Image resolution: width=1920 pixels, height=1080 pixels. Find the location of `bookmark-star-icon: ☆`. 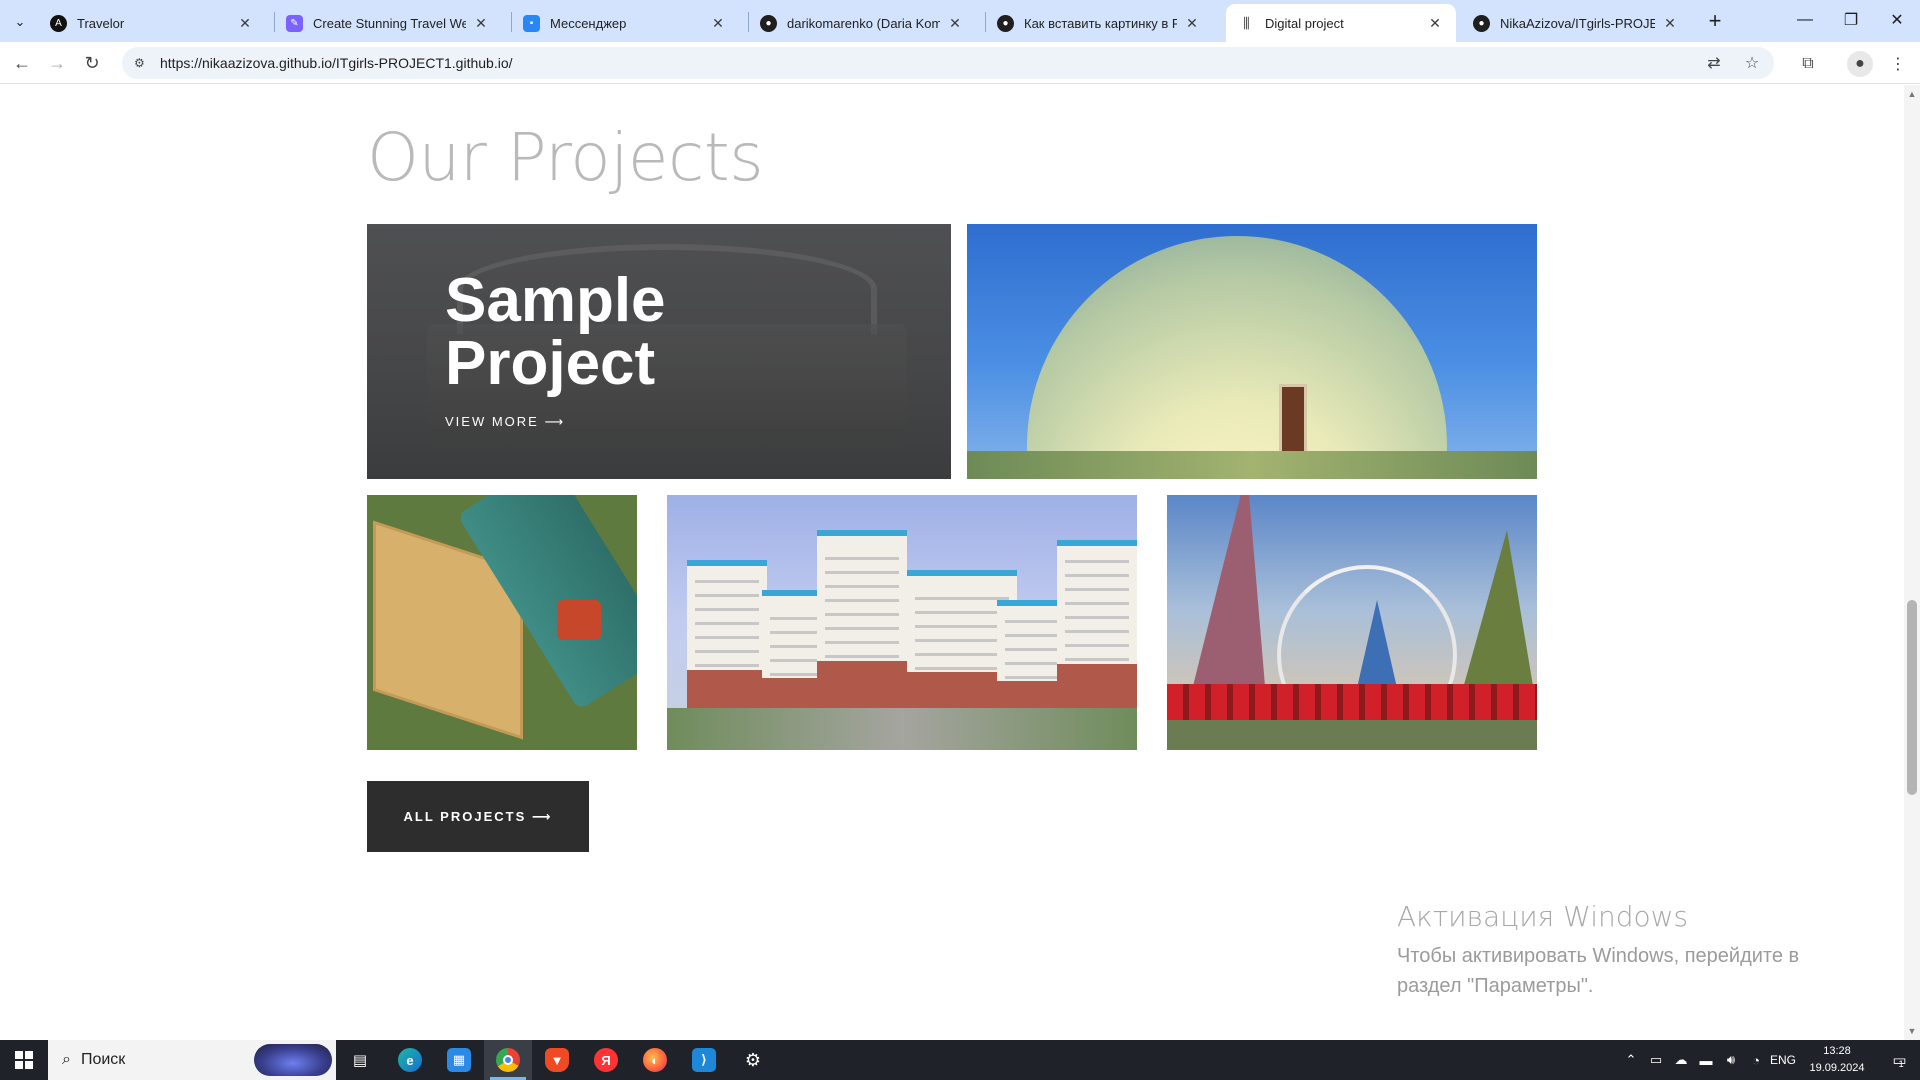

bookmark-star-icon: ☆ is located at coordinates (1752, 63).